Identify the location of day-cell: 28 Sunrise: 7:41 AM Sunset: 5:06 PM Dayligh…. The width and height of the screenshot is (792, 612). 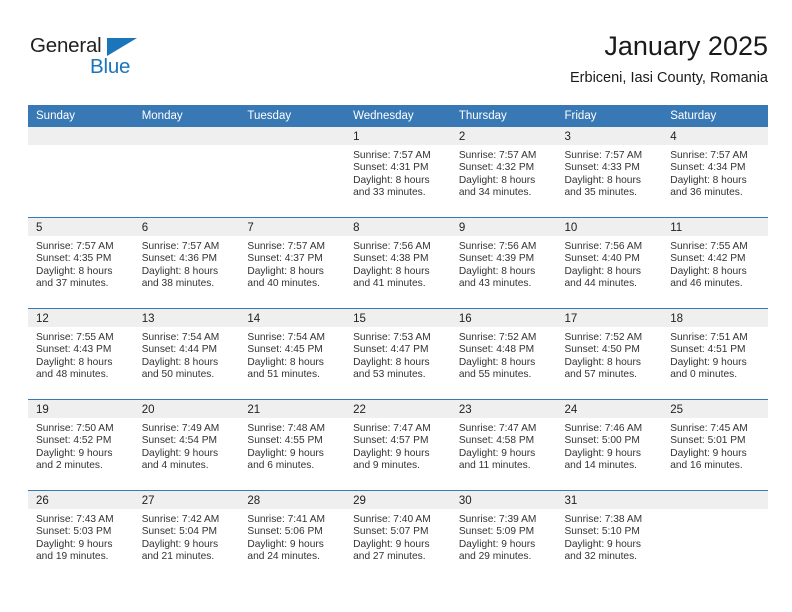
(292, 536).